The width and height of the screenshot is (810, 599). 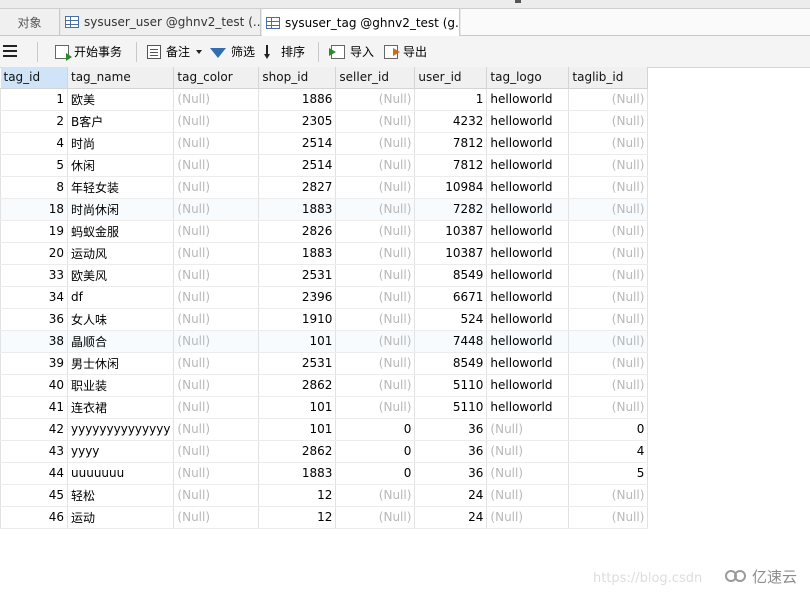 What do you see at coordinates (324, 451) in the screenshot?
I see `table-row: 43 yyyy (Null) 2862 0 36 (Null) 4` at bounding box center [324, 451].